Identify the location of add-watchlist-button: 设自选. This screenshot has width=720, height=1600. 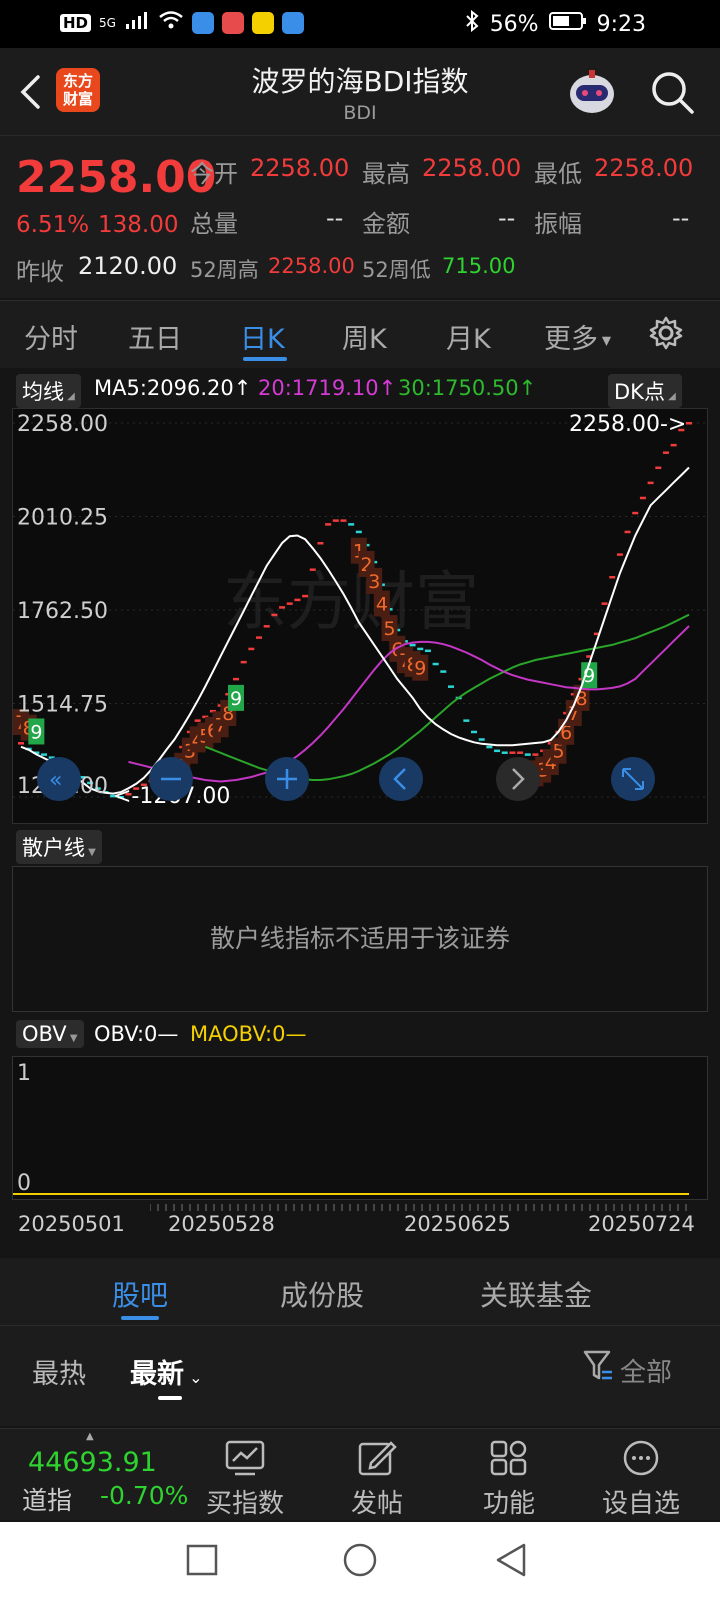
(641, 1479).